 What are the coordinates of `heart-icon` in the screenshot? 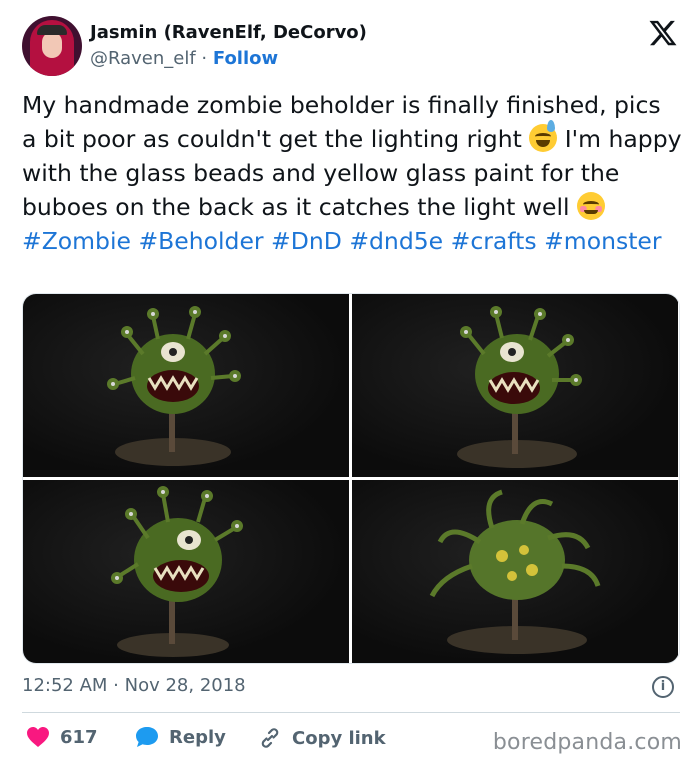 It's located at (38, 737).